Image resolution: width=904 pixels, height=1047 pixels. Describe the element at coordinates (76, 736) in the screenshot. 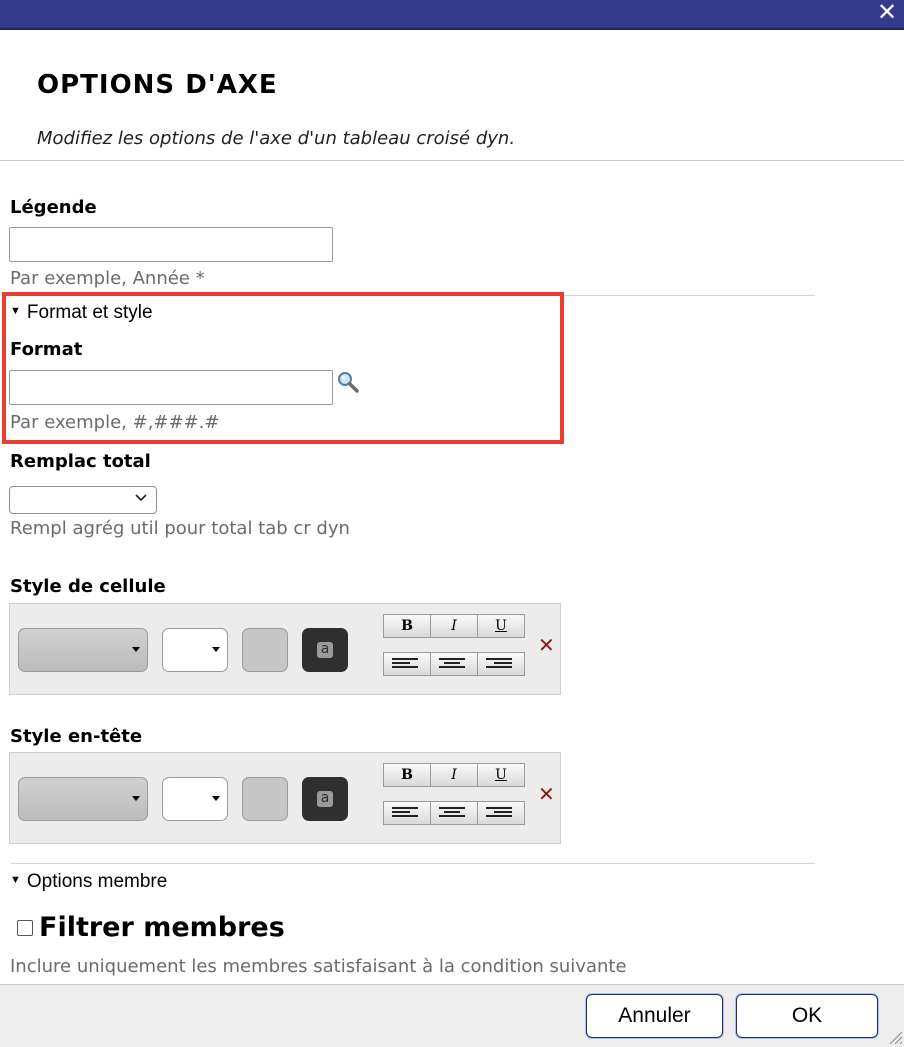

I see `header-style-label: Style en-tête` at that location.